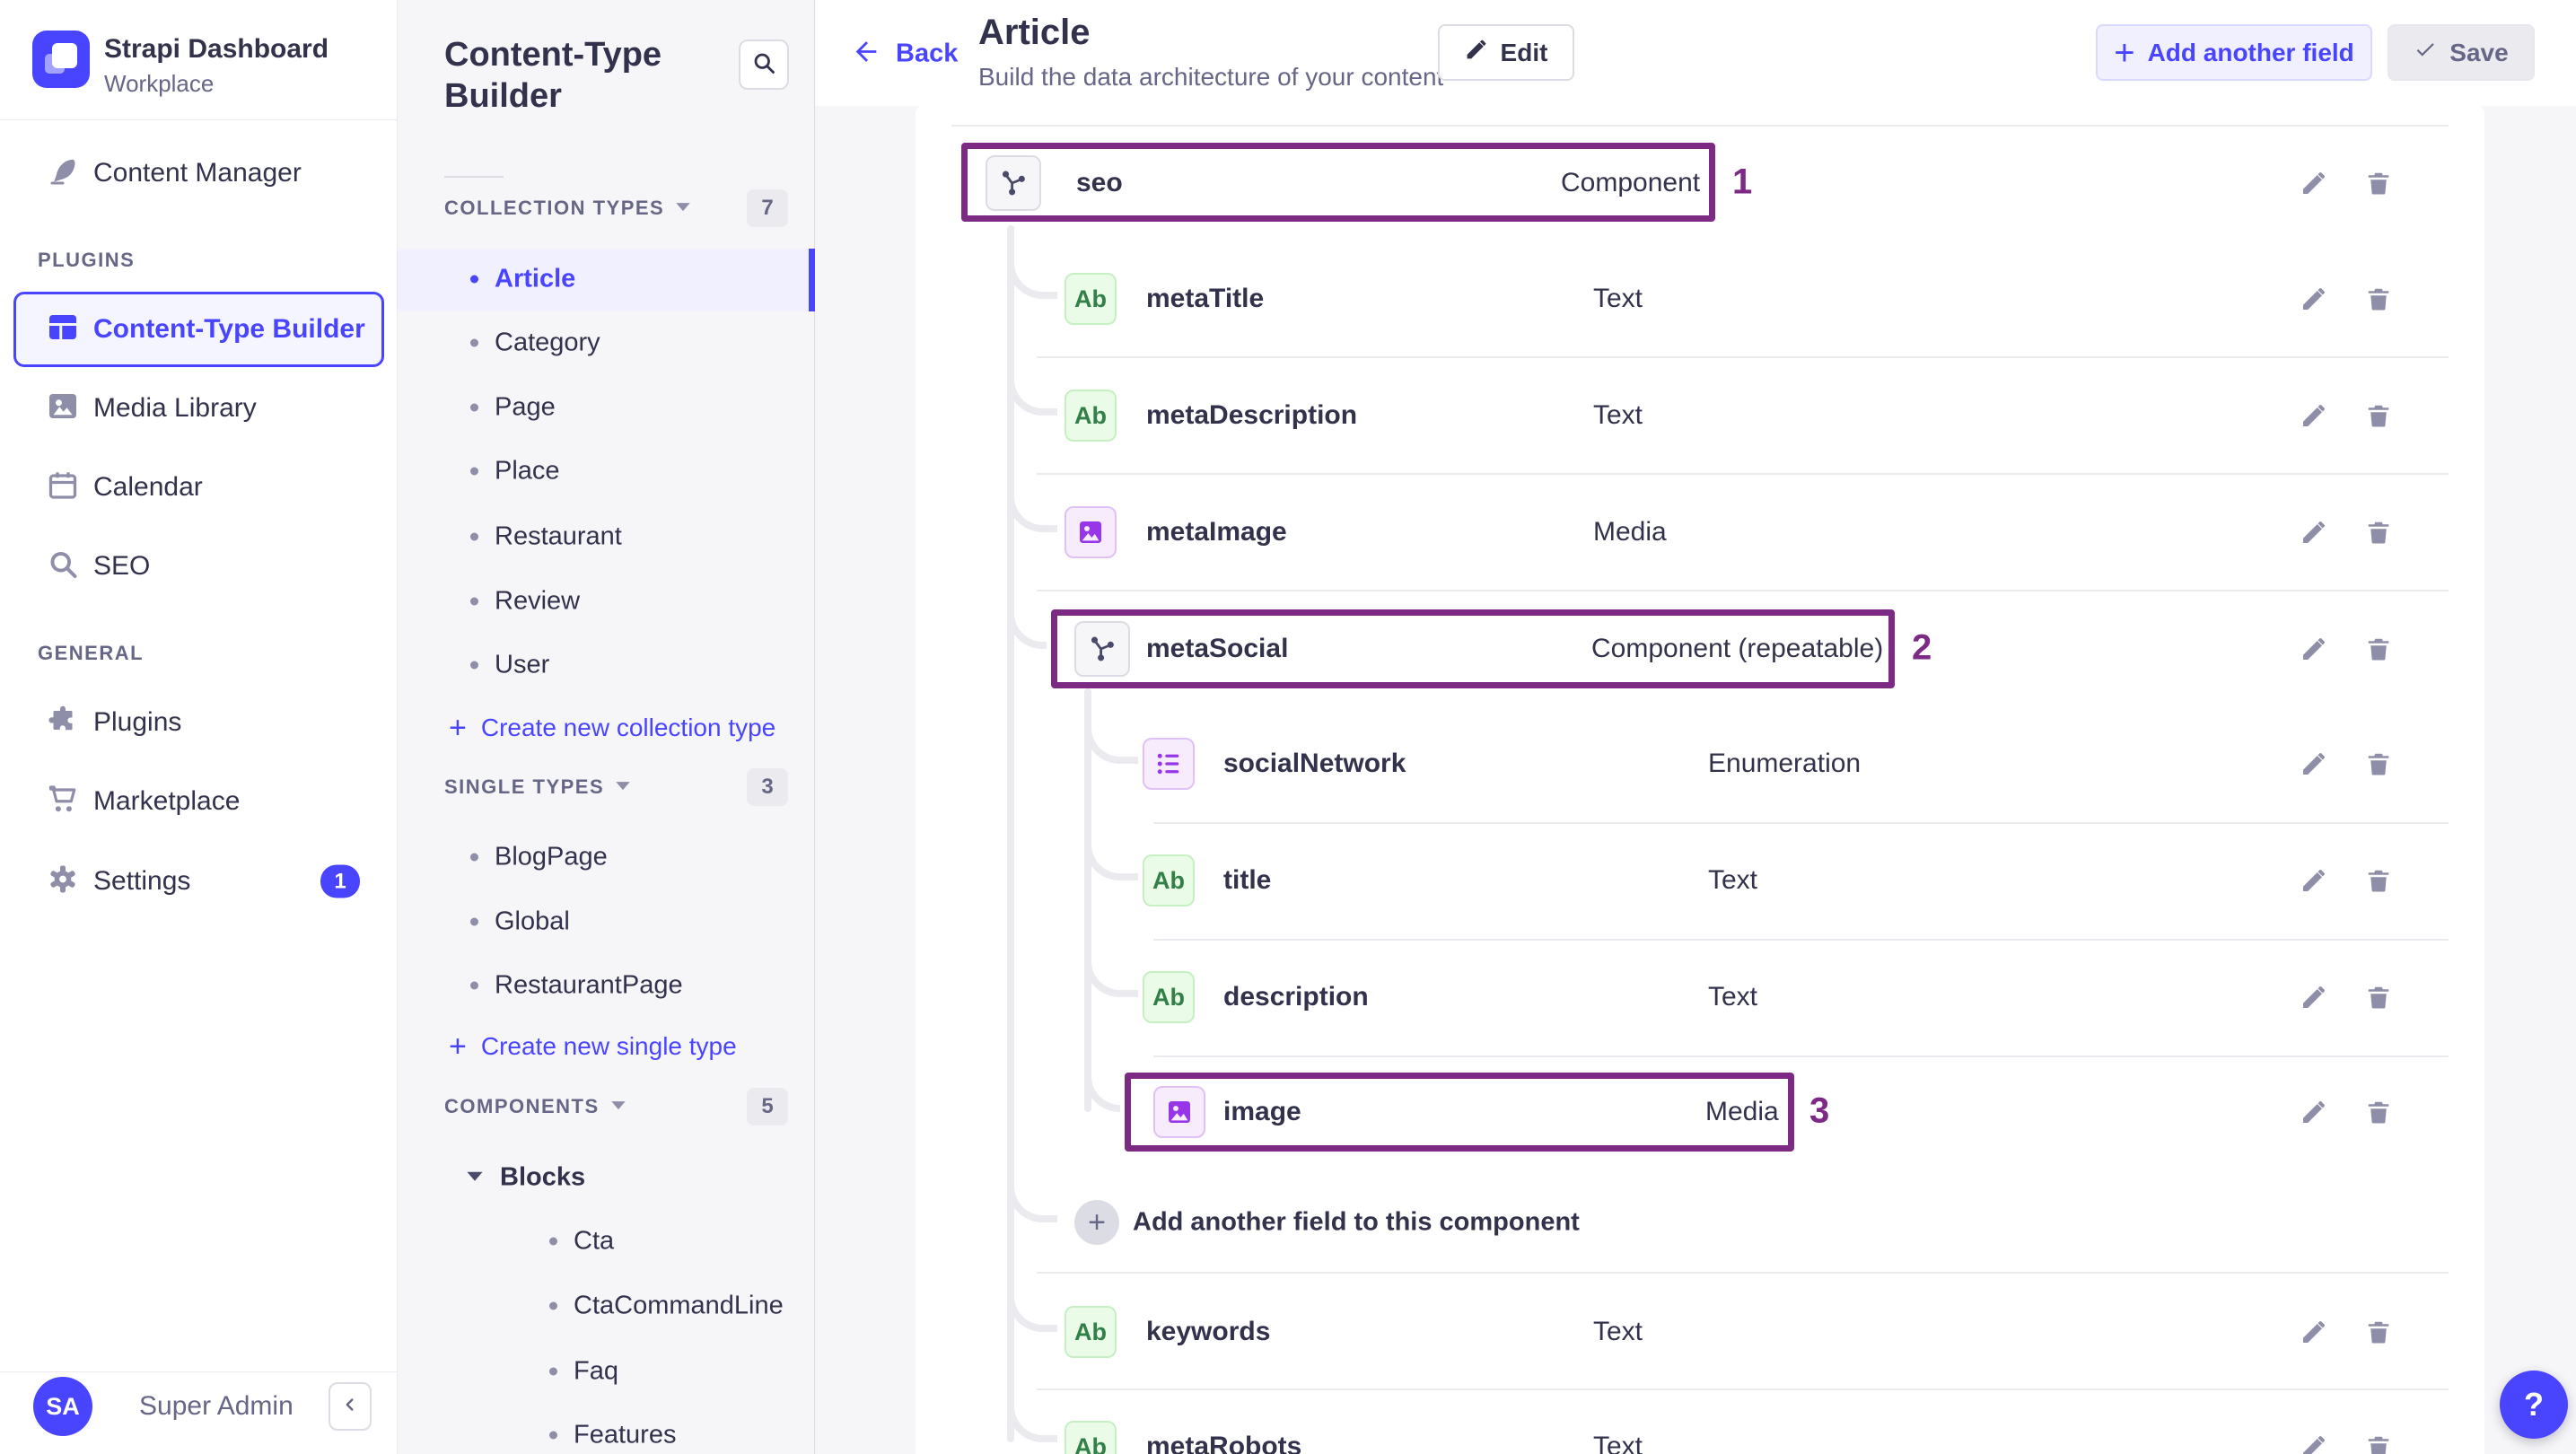 This screenshot has height=1454, width=2576. Describe the element at coordinates (1314, 763) in the screenshot. I see `field-name: socialNetwork` at that location.